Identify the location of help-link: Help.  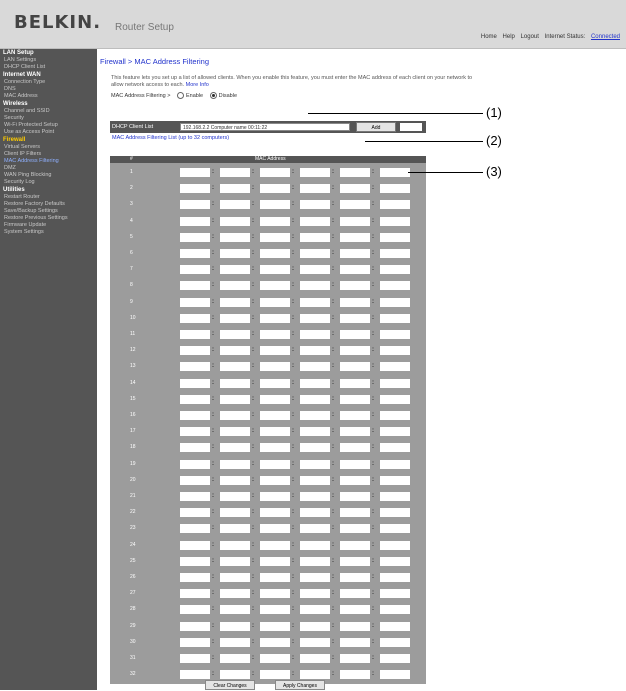
(509, 37).